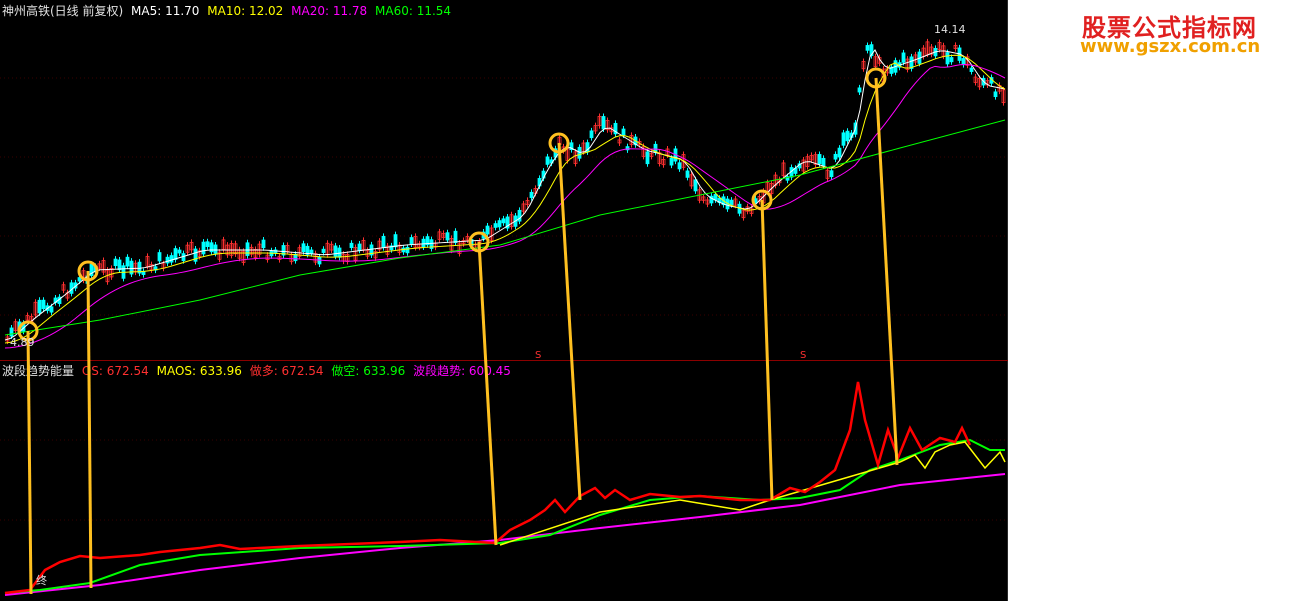  What do you see at coordinates (950, 29) in the screenshot?
I see `high-price-label: 14.14` at bounding box center [950, 29].